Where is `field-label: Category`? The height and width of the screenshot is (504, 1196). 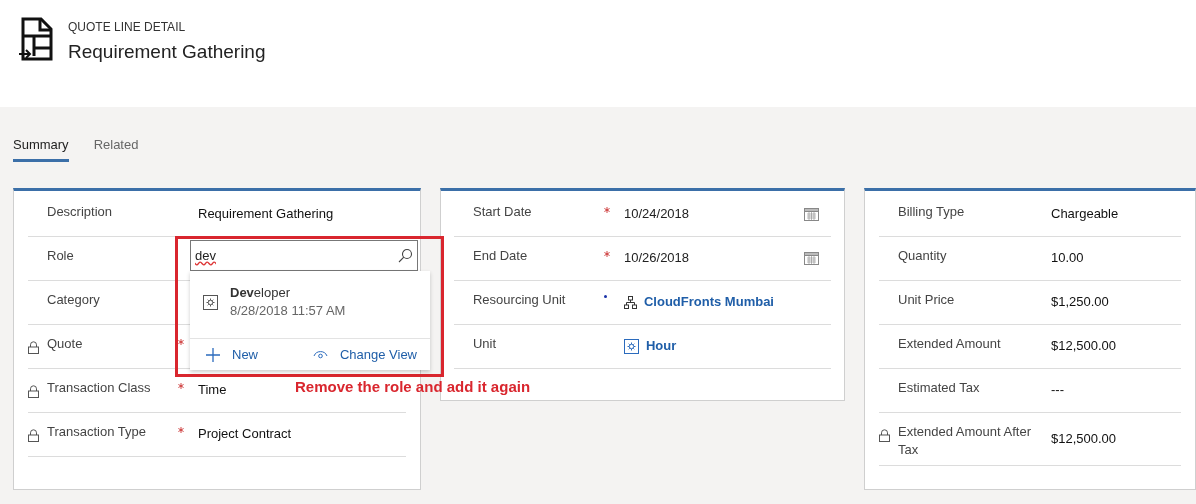 field-label: Category is located at coordinates (73, 299).